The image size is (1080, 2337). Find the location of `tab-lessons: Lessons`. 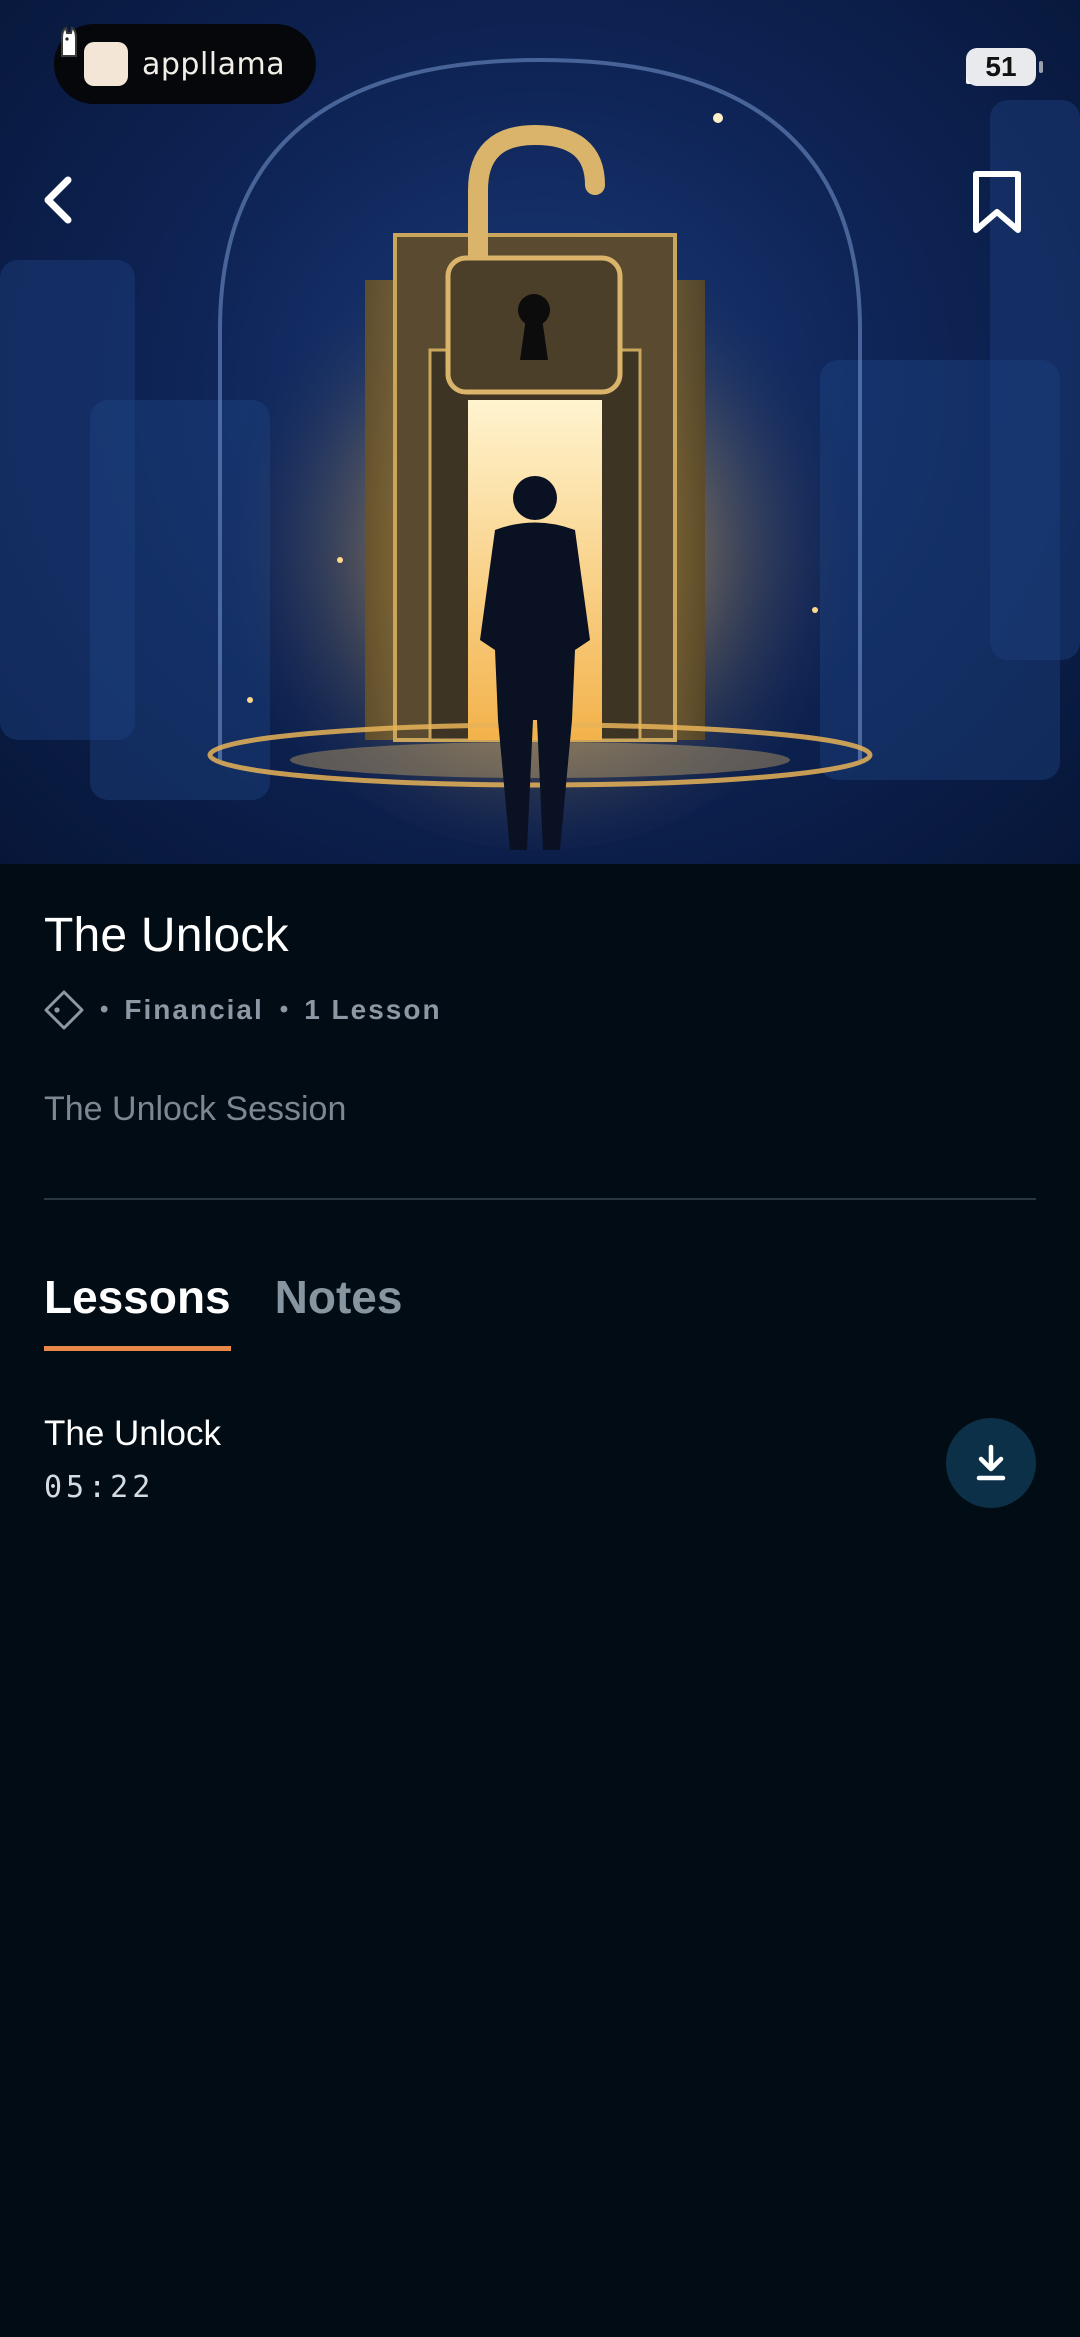

tab-lessons: Lessons is located at coordinates (137, 1310).